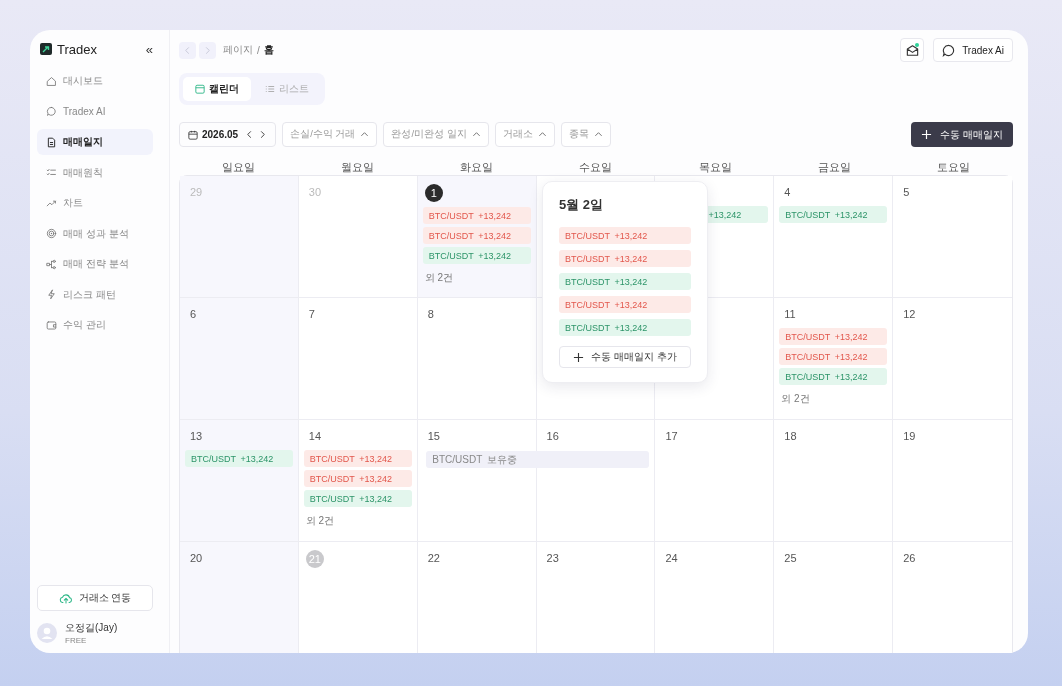 This screenshot has height=686, width=1062. Describe the element at coordinates (671, 558) in the screenshot. I see `day-number: 24` at that location.